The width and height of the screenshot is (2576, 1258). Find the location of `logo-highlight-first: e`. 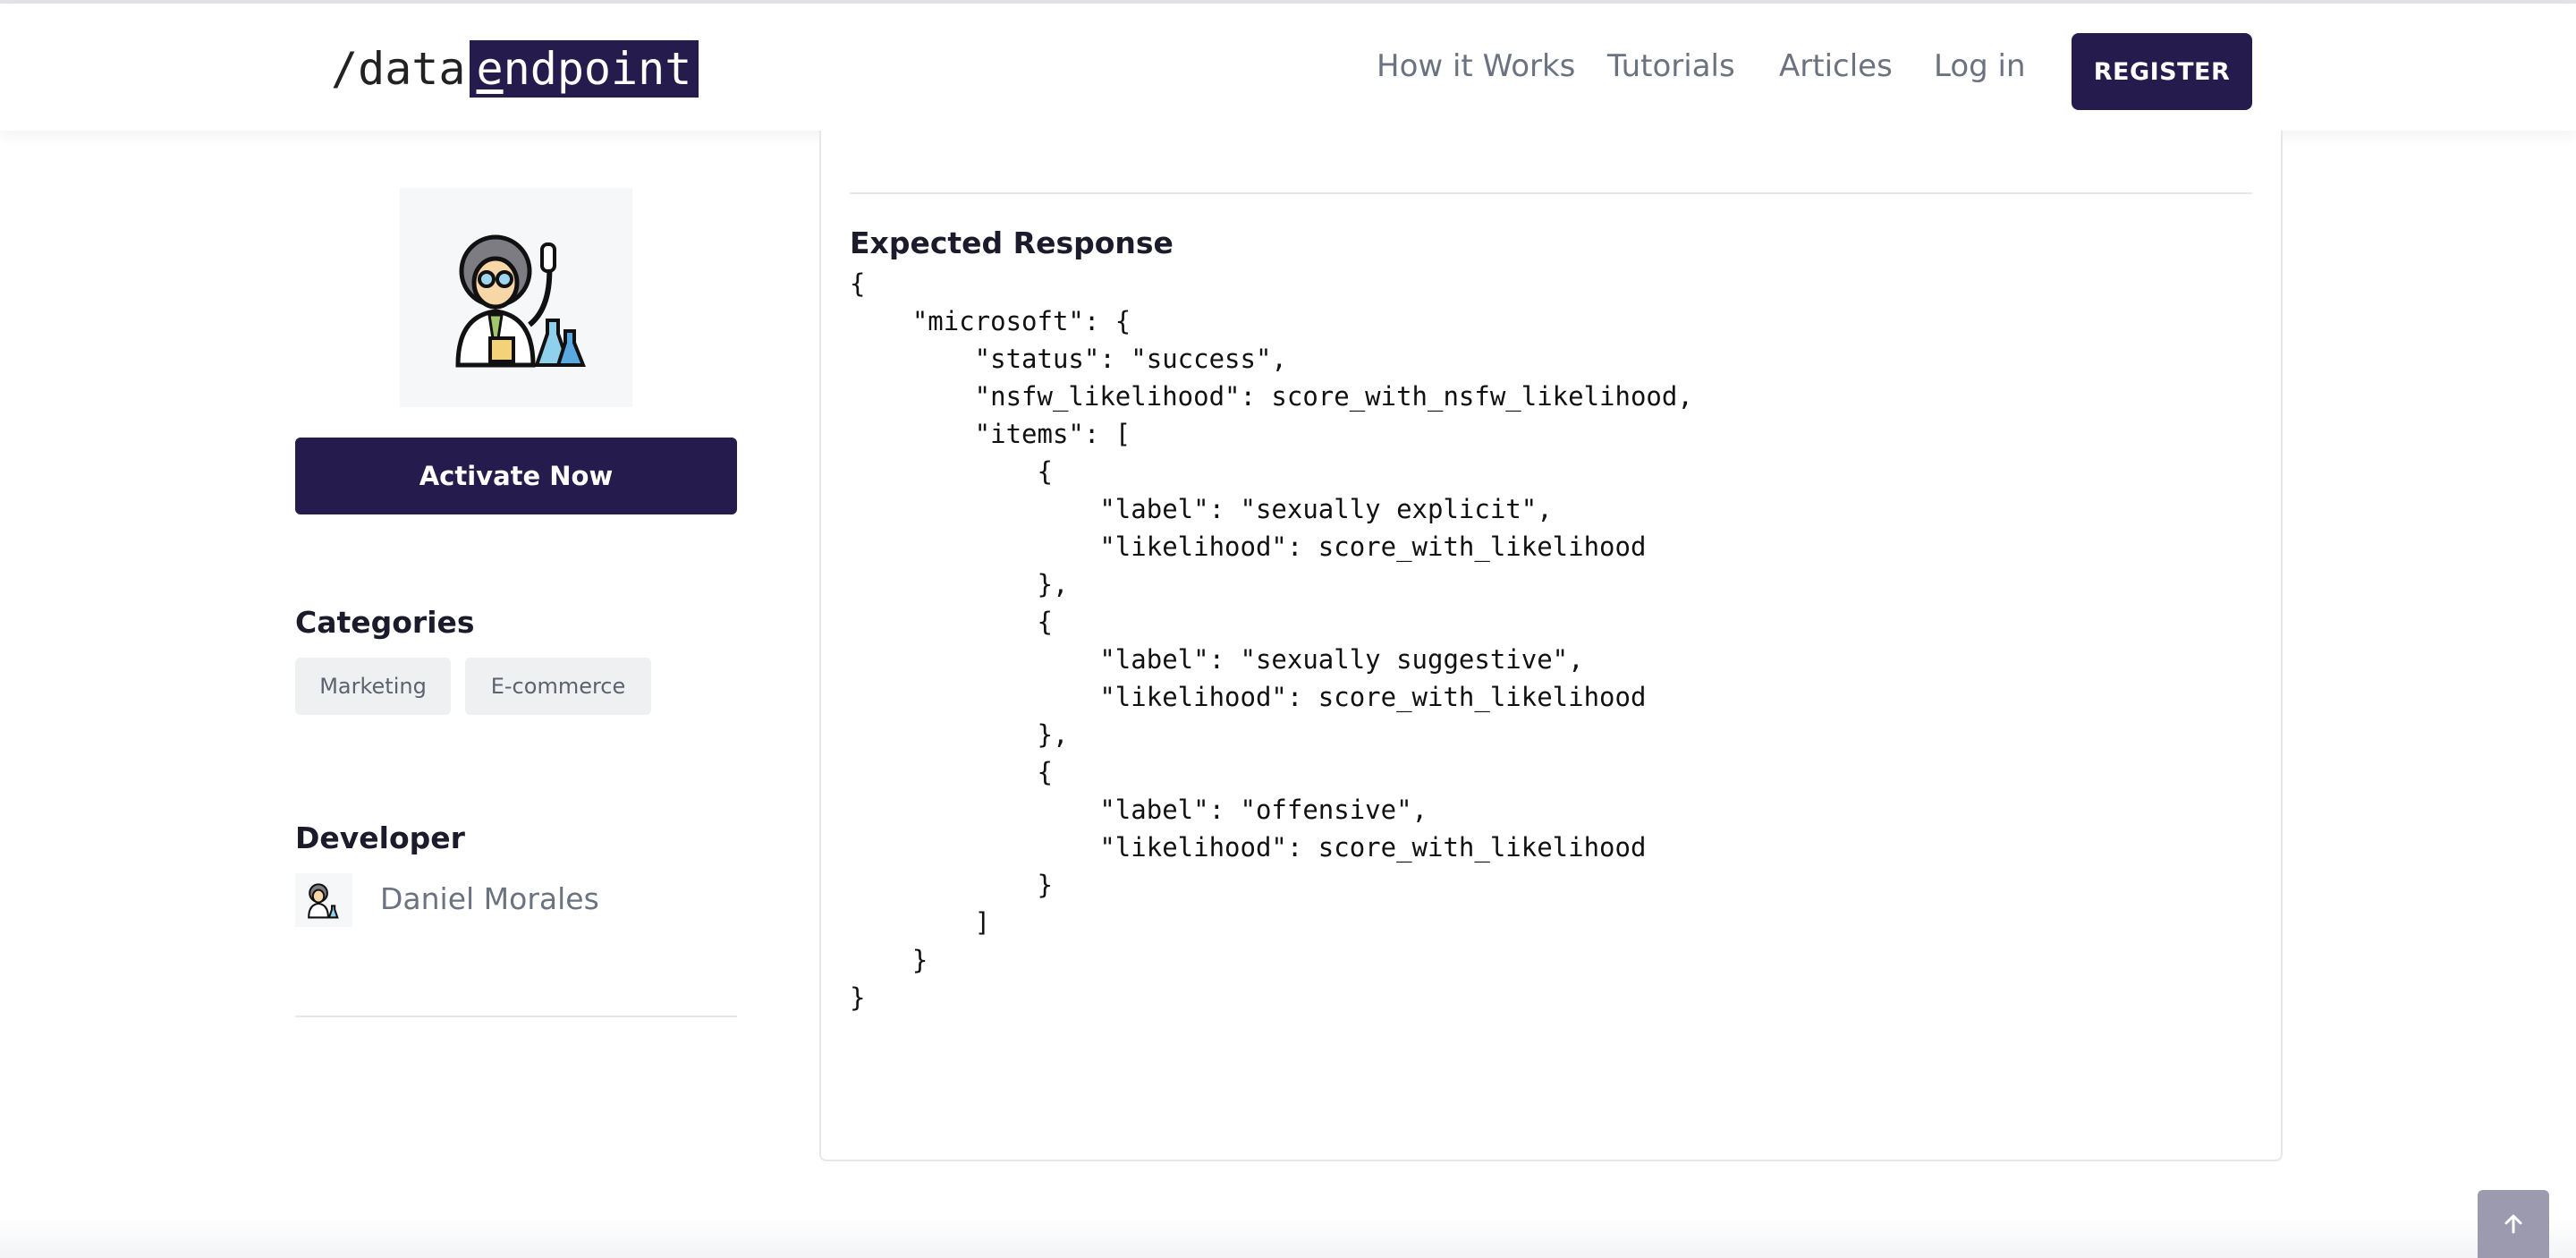

logo-highlight-first: e is located at coordinates (490, 69).